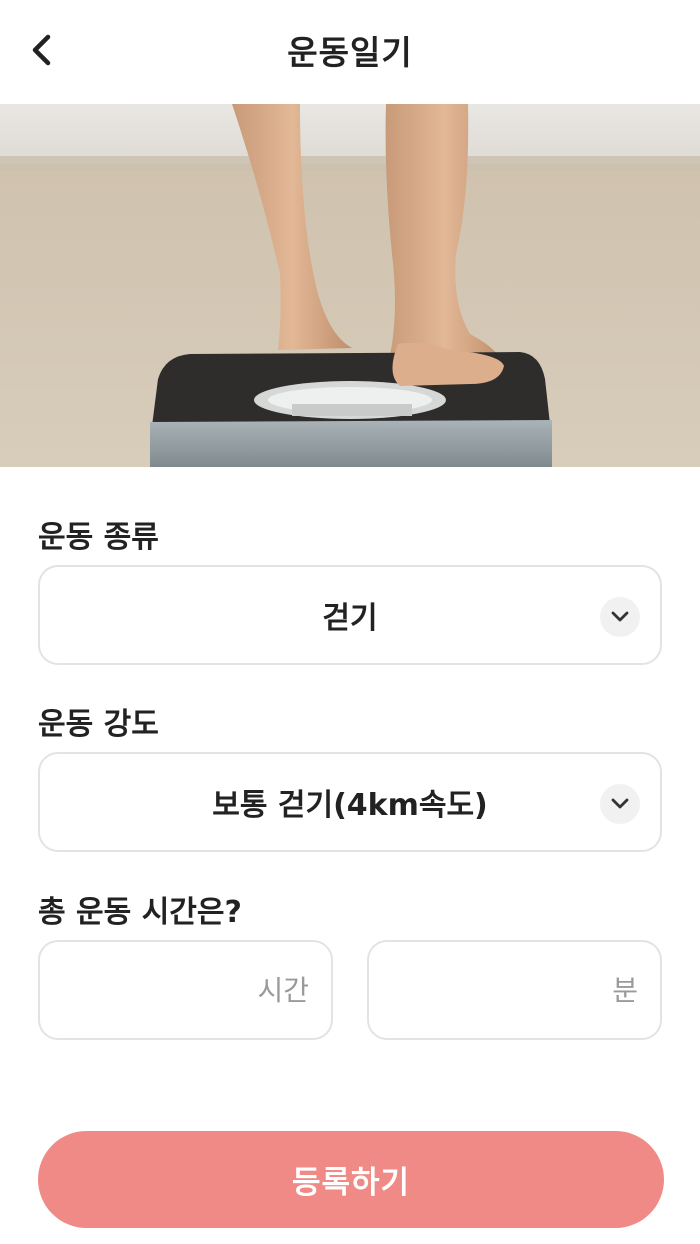 Image resolution: width=700 pixels, height=1244 pixels. I want to click on intensity-value: 보통 걷기(4km속도), so click(350, 805).